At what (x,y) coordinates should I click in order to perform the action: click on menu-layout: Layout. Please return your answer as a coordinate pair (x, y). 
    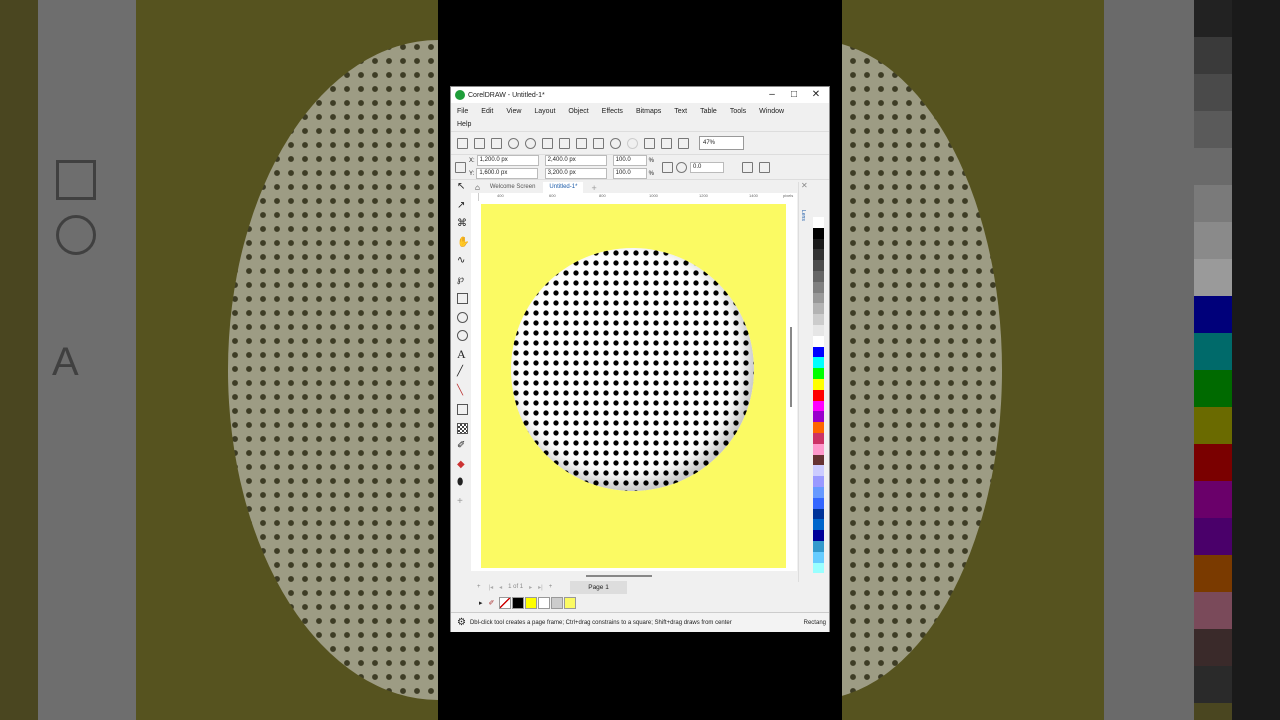
    Looking at the image, I should click on (544, 111).